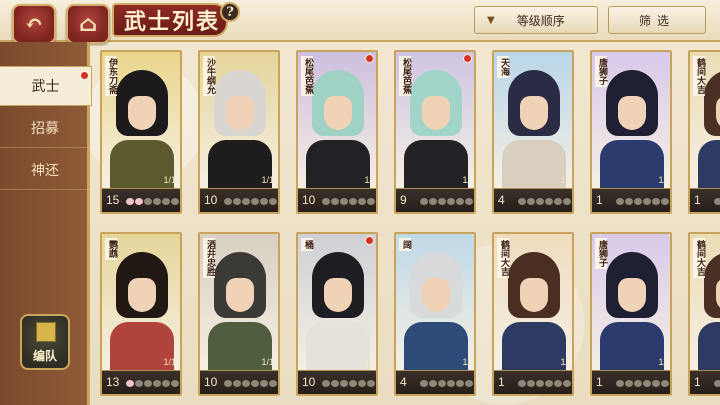 This screenshot has height=405, width=720. Describe the element at coordinates (141, 314) in the screenshot. I see `samurai-card: 鹦鹉 13 1/1` at that location.